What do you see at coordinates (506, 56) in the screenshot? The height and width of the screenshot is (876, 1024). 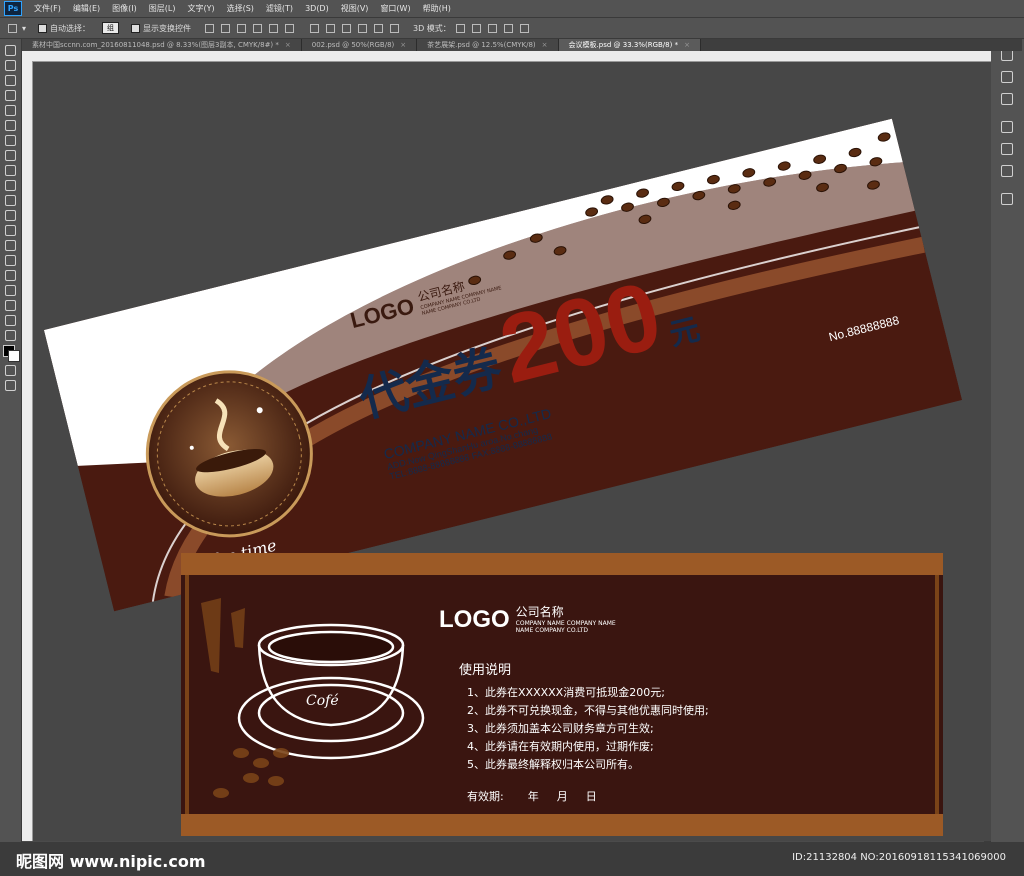 I see `horizontal-ruler` at bounding box center [506, 56].